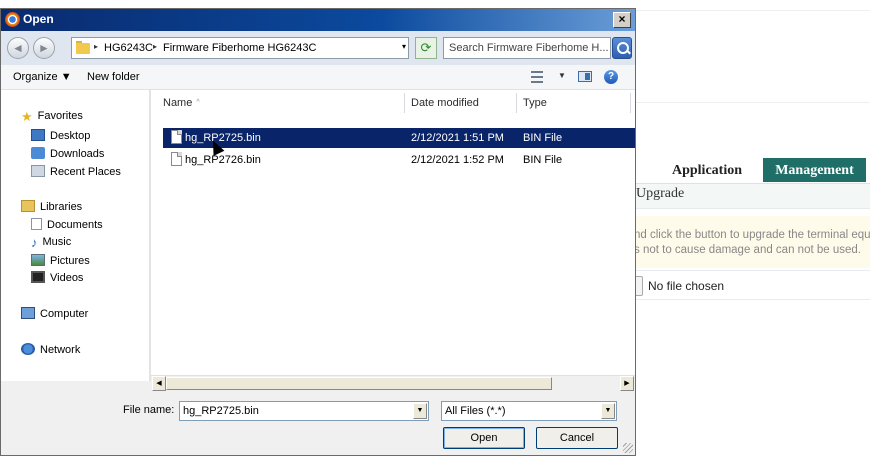 This screenshot has width=870, height=456. What do you see at coordinates (404, 46) in the screenshot?
I see `address-dropdown-icon: ▾` at bounding box center [404, 46].